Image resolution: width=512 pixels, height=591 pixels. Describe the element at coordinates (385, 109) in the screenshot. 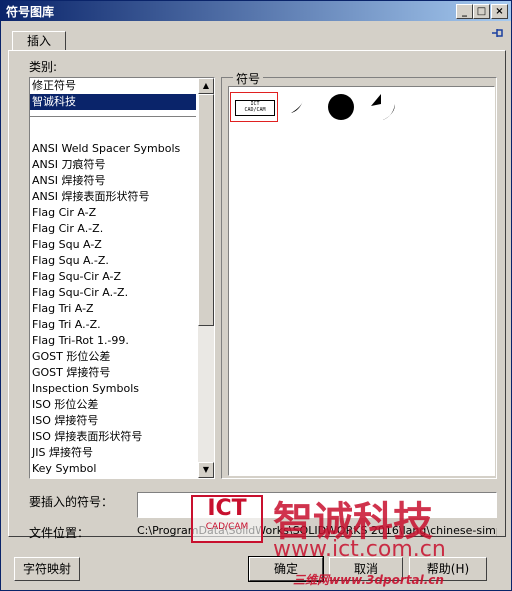

I see `symbol-arrow-shape` at that location.